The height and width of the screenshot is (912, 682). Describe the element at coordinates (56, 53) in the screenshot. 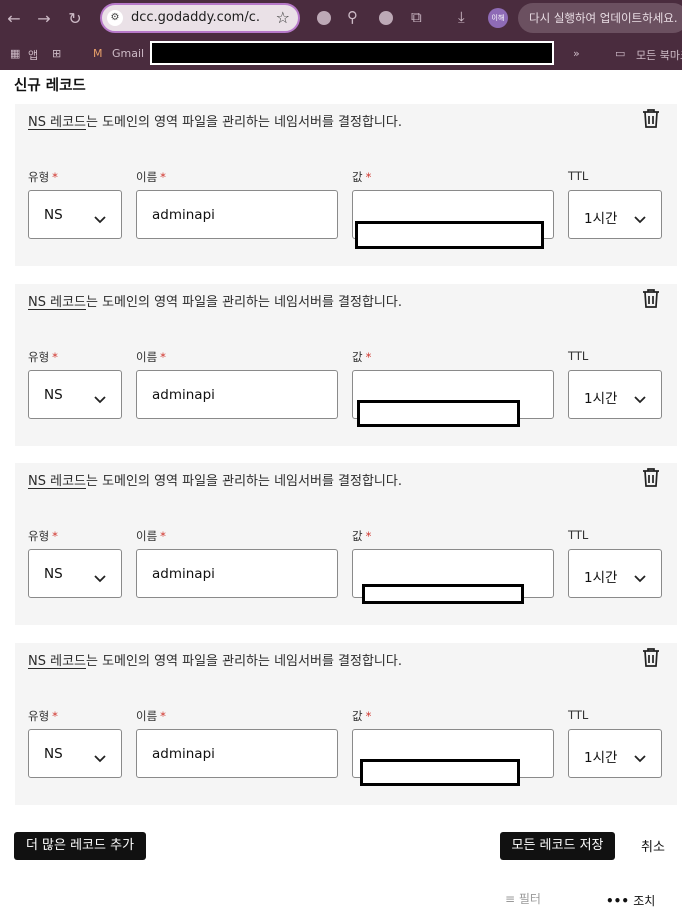

I see `grid-icon: ⊞` at that location.